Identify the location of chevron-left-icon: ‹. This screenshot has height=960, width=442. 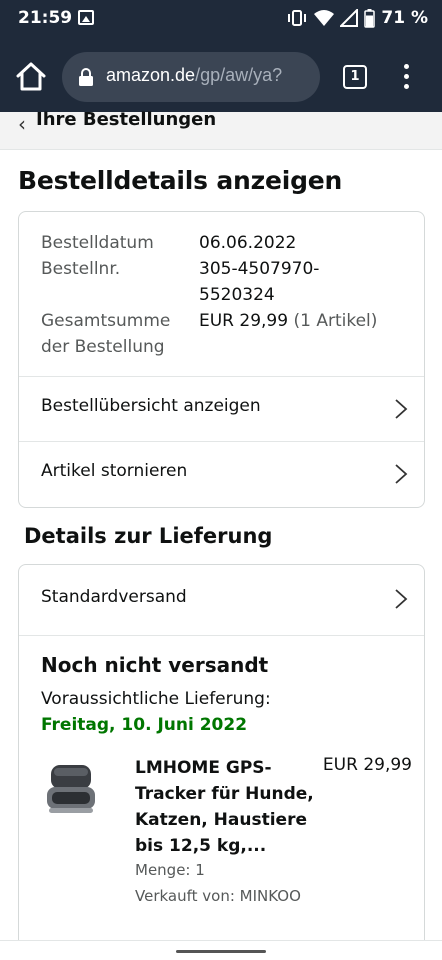
(22, 124).